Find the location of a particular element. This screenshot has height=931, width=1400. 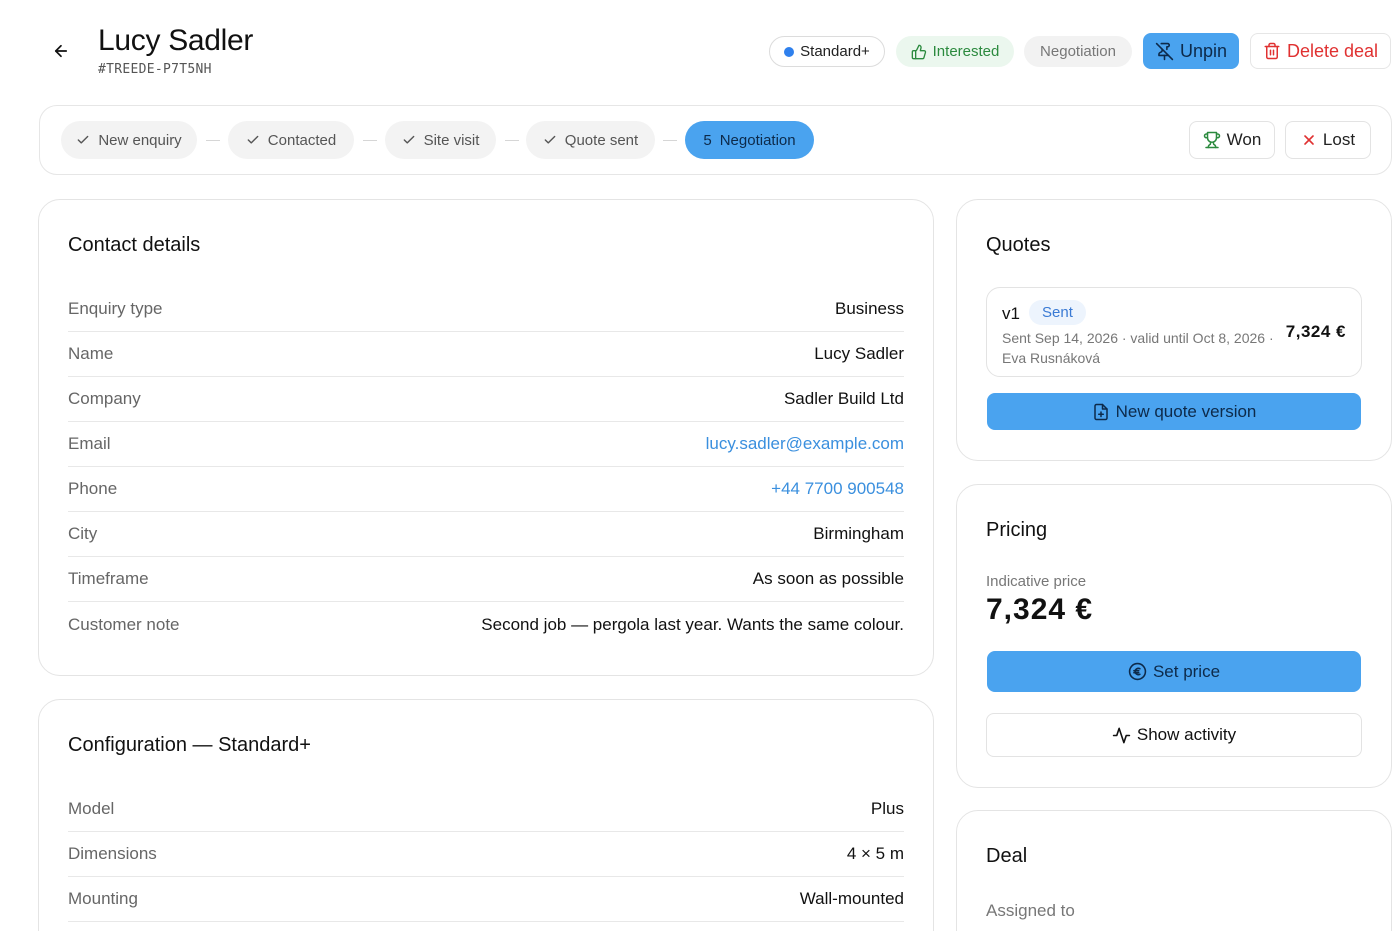

config-row-model: Model Plus is located at coordinates (486, 809).